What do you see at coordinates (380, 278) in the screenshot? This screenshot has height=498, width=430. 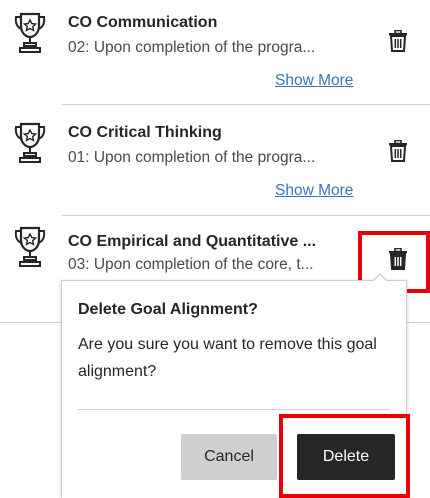 I see `popover-arrow-fill` at bounding box center [380, 278].